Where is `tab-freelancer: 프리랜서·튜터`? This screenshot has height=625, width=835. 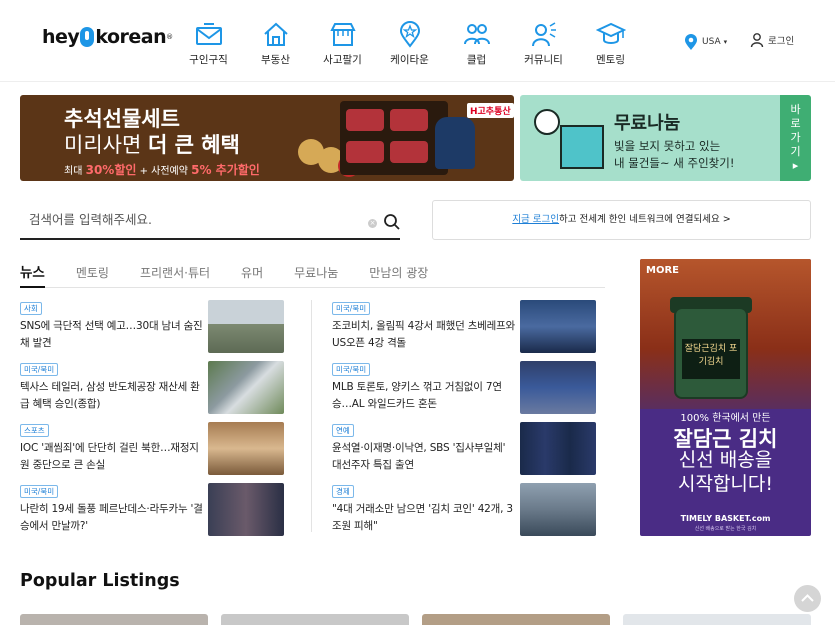 tab-freelancer: 프리랜서·튜터 is located at coordinates (175, 275).